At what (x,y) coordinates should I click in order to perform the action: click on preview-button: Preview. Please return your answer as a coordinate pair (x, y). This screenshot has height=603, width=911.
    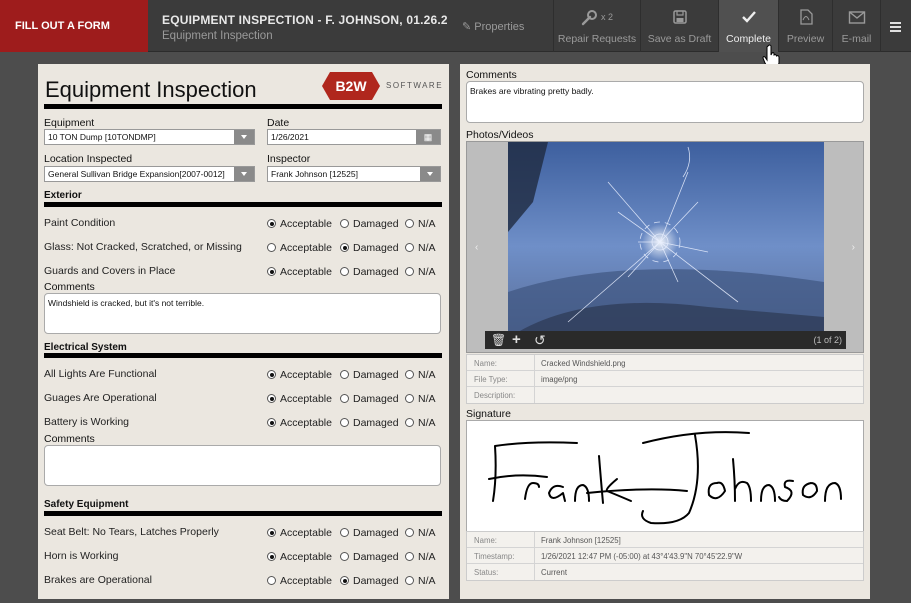
    Looking at the image, I should click on (805, 26).